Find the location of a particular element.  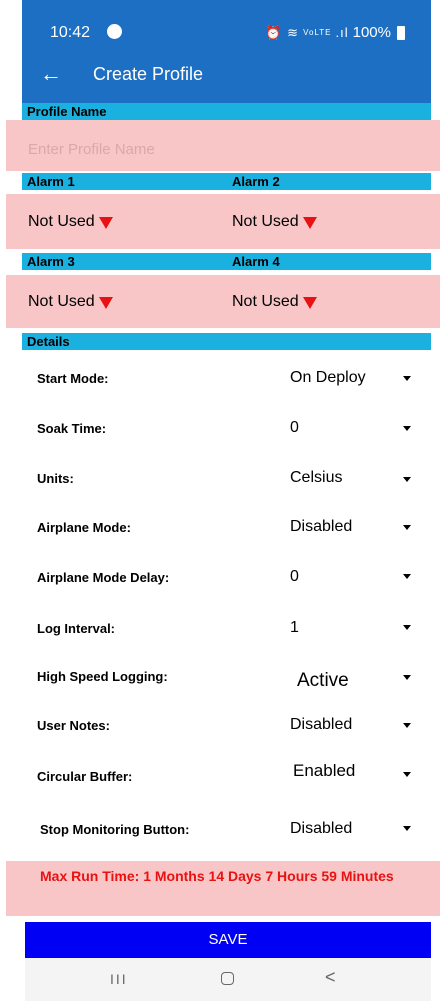

start-mode-caret-icon is located at coordinates (407, 378).